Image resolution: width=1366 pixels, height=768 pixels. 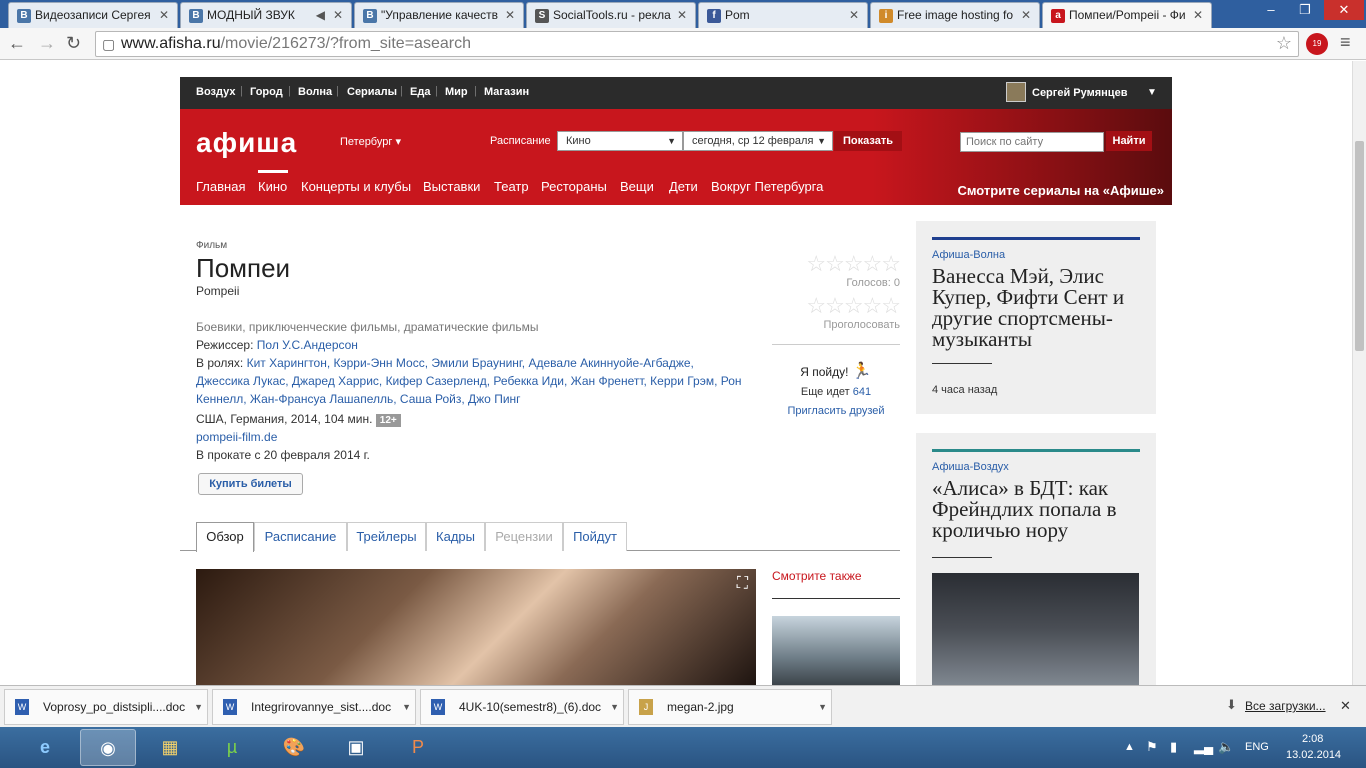 I want to click on category-select: Кино ▼, so click(x=620, y=141).